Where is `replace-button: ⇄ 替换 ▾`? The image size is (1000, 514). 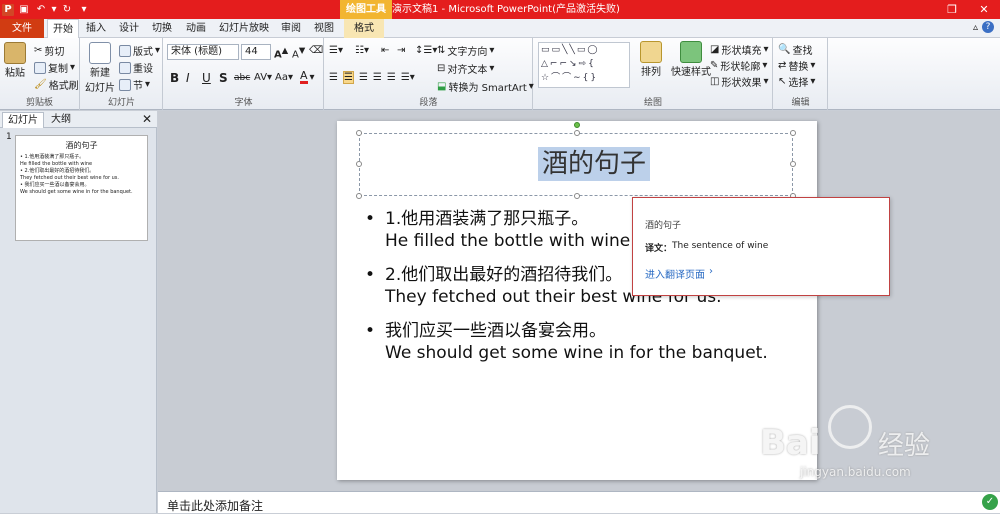 replace-button: ⇄ 替换 ▾ is located at coordinates (796, 65).